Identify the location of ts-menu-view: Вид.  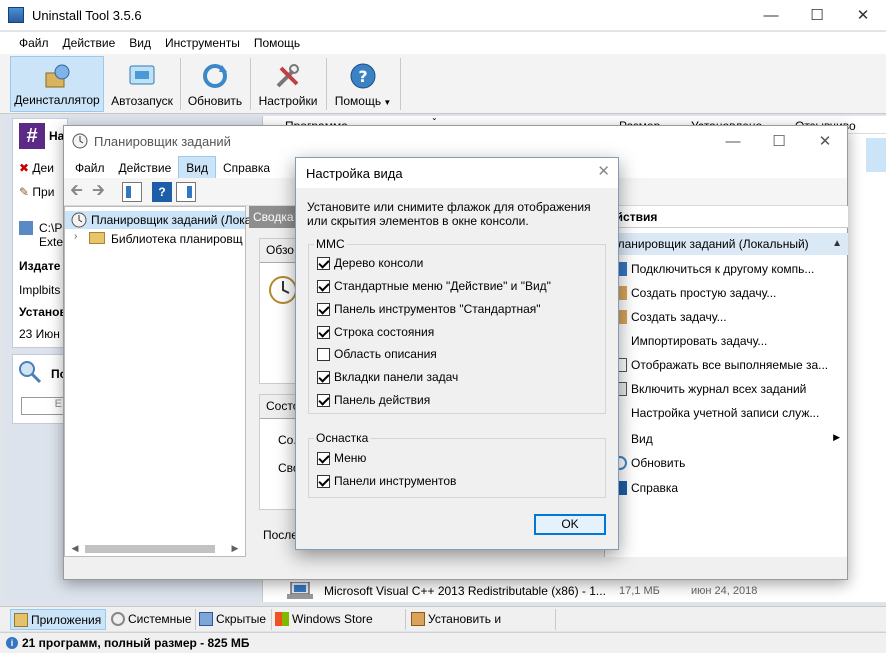
(197, 168).